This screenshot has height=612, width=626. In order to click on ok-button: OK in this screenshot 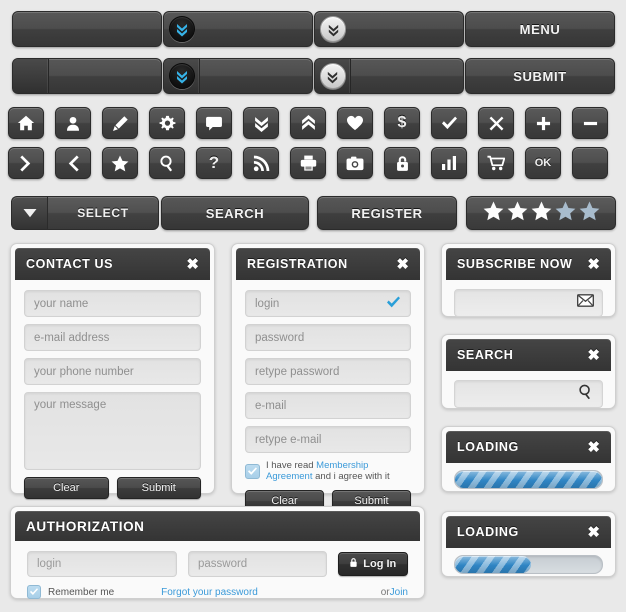, I will do `click(543, 163)`.